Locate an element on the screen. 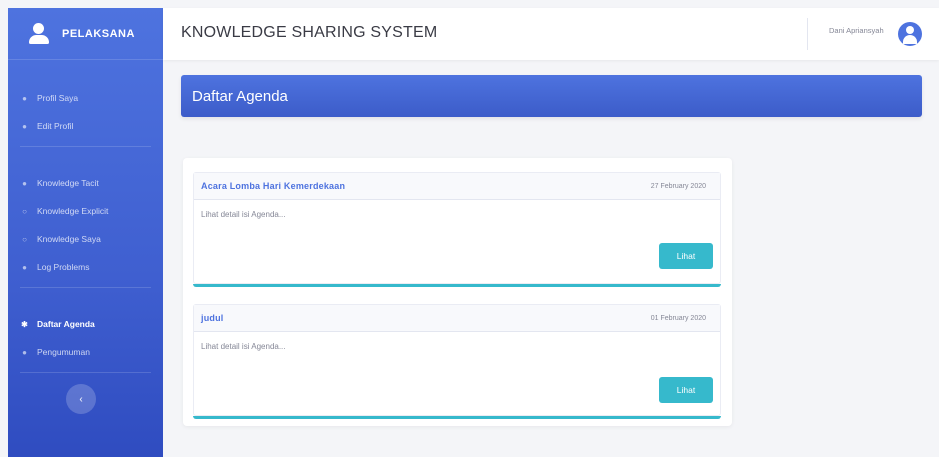 The image size is (939, 457). sidebar-item-label: Edit Profil is located at coordinates (55, 126).